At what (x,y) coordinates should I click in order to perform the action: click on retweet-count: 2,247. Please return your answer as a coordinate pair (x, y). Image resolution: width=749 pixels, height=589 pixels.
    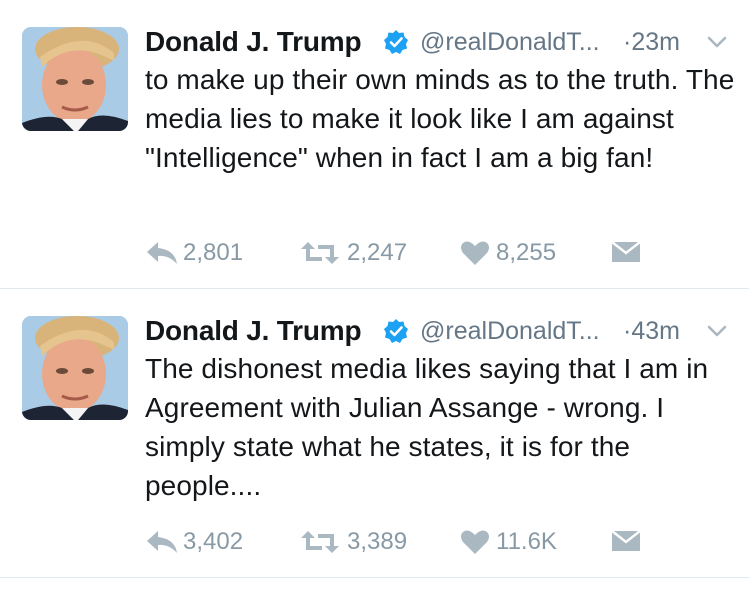
    Looking at the image, I should click on (377, 252).